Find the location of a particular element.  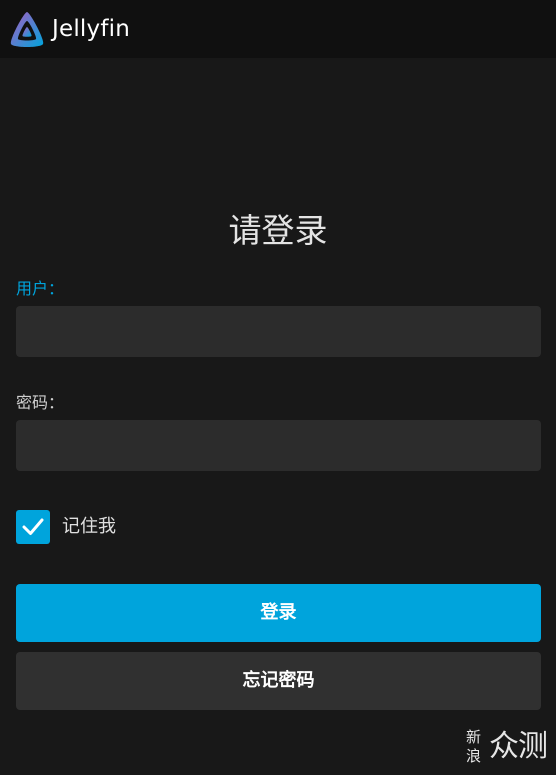

top-bar: Jellyfin is located at coordinates (278, 29).